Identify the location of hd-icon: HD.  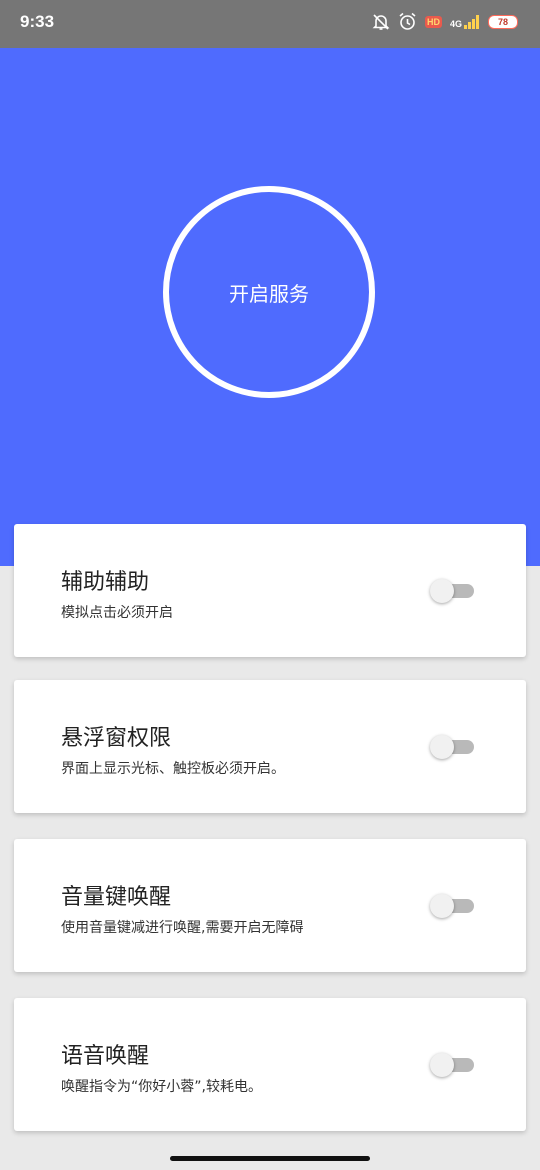
(433, 21).